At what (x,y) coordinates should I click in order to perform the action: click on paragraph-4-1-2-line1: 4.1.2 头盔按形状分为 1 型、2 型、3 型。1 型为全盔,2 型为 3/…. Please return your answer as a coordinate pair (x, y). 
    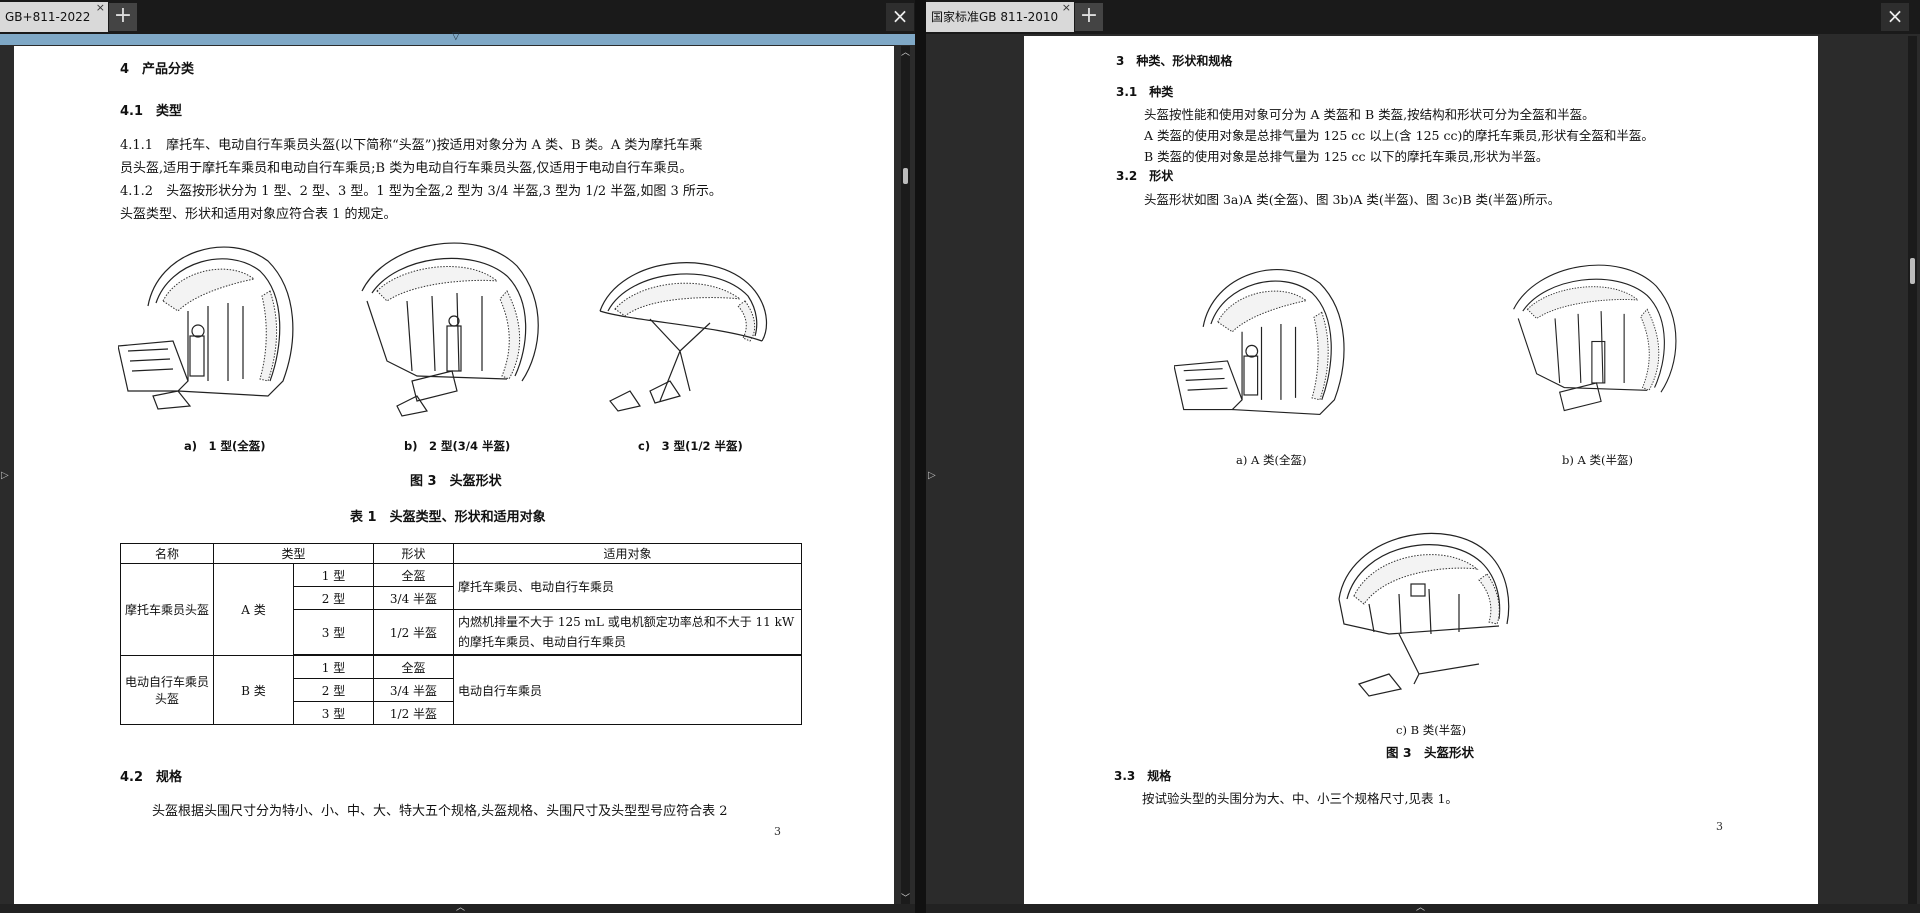
    Looking at the image, I should click on (421, 191).